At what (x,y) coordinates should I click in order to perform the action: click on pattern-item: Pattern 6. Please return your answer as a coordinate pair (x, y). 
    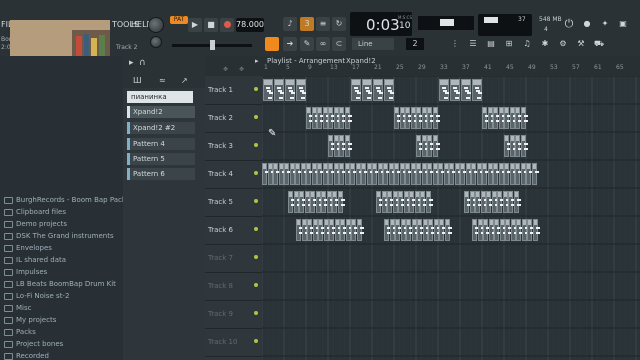
    Looking at the image, I should click on (161, 174).